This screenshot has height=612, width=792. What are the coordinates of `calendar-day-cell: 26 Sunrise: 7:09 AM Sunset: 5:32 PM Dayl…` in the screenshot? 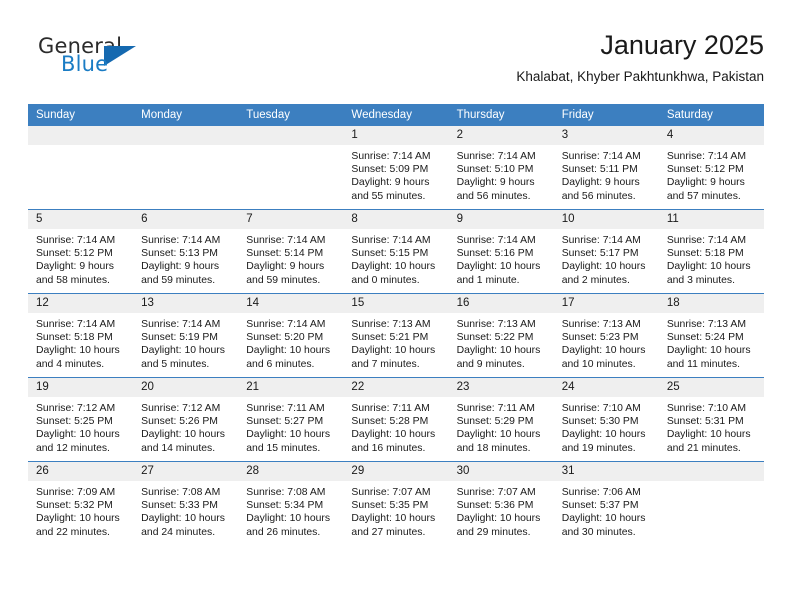 It's located at (81, 503).